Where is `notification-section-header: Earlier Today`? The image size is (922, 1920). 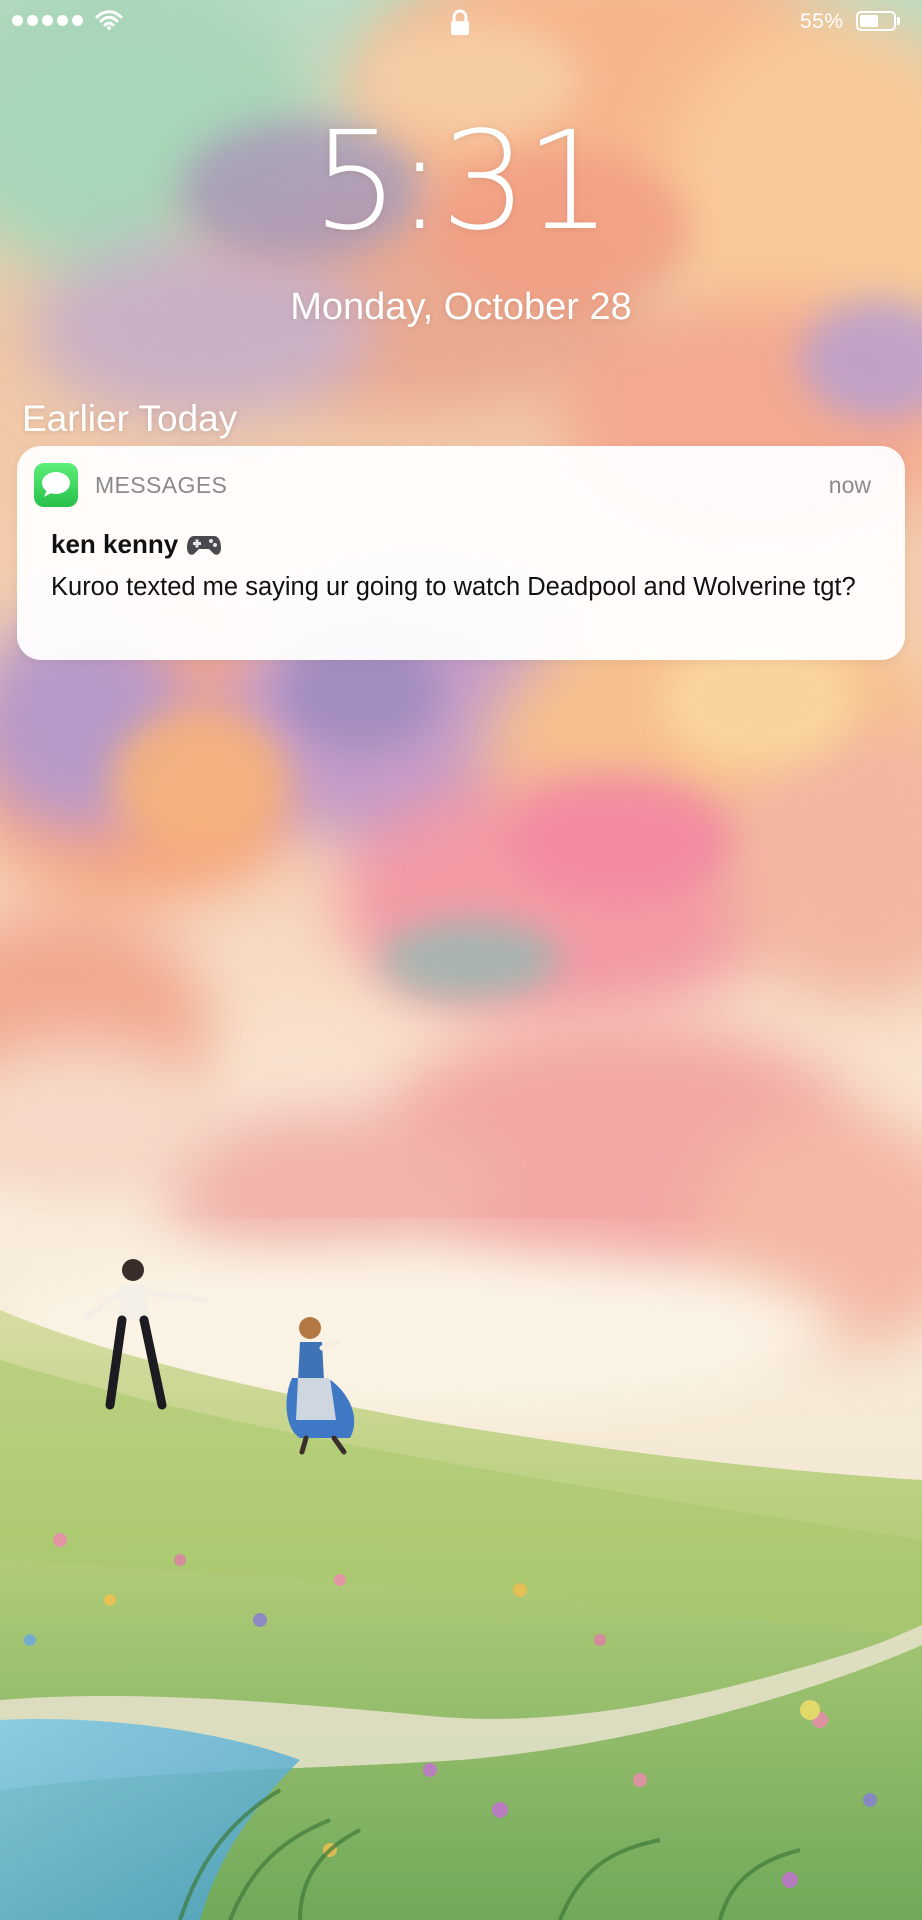 notification-section-header: Earlier Today is located at coordinates (130, 418).